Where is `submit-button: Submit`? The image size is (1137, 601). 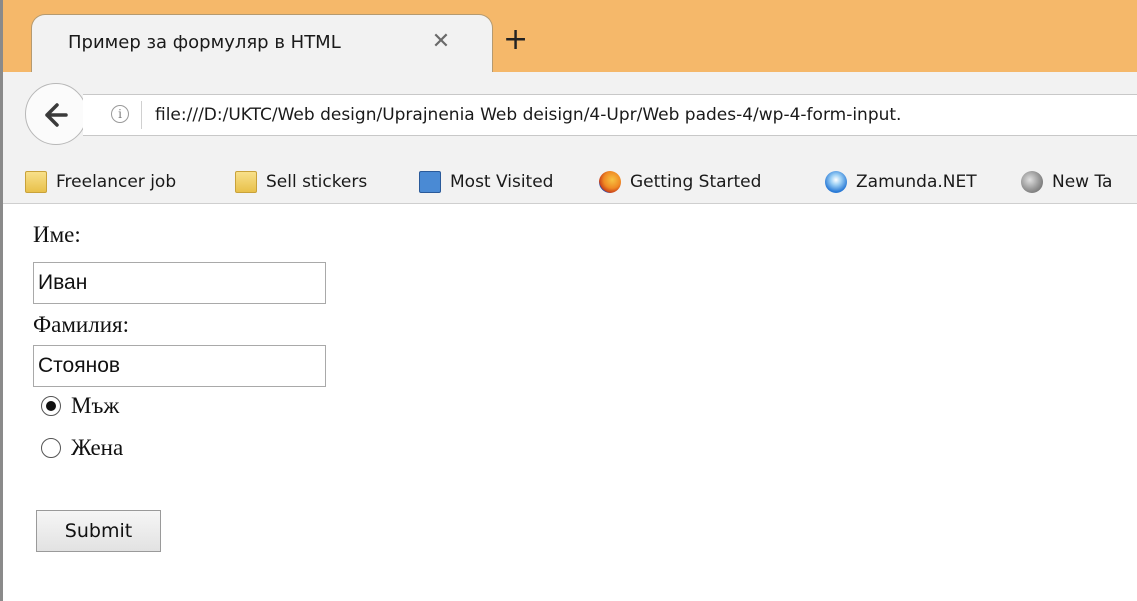 submit-button: Submit is located at coordinates (98, 531).